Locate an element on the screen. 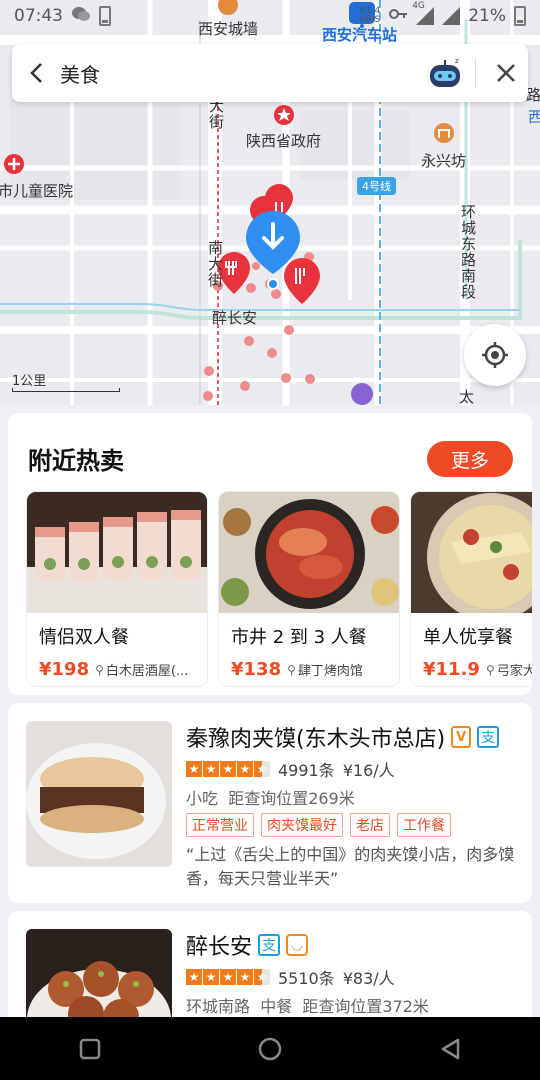 This screenshot has width=540, height=1080. poi-tag: 老店 is located at coordinates (370, 825).